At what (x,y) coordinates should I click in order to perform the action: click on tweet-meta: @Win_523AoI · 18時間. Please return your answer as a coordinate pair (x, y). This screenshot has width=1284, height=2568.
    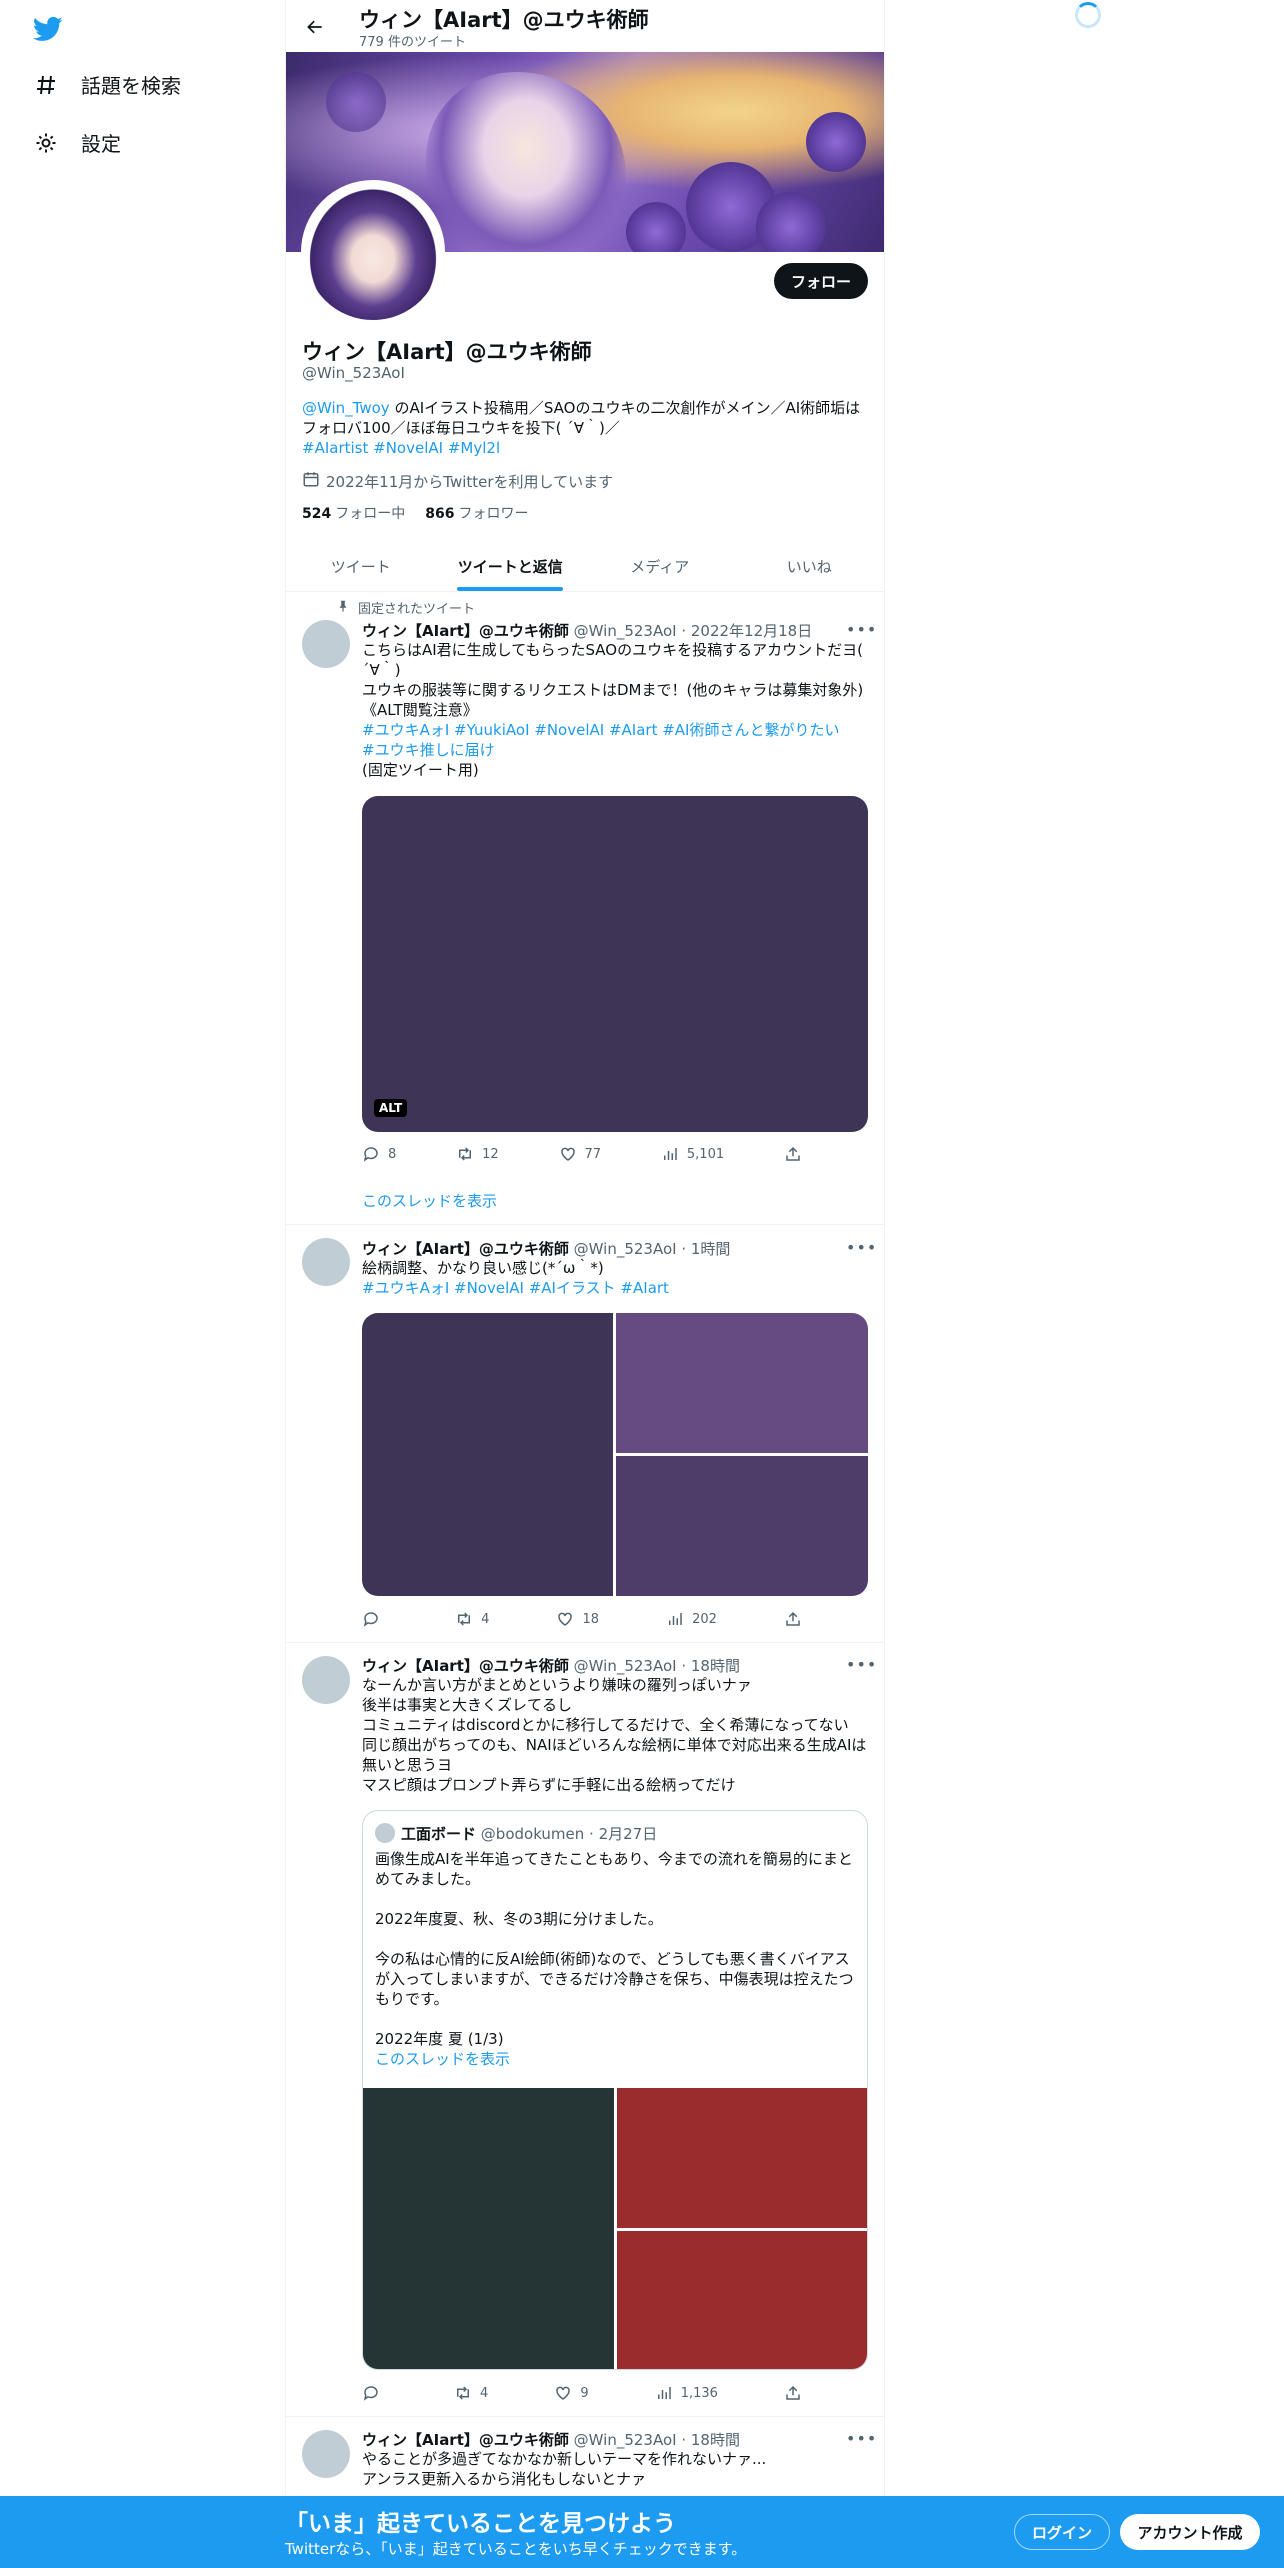
    Looking at the image, I should click on (656, 2440).